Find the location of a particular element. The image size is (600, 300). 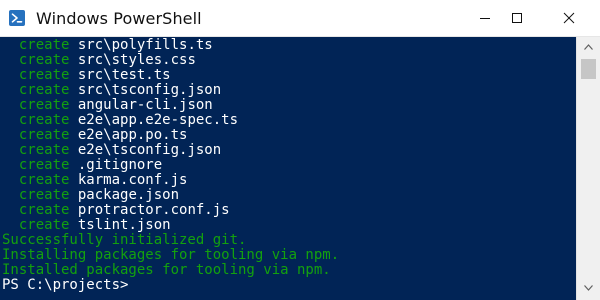

title-bar: Windows PowerShell is located at coordinates (300, 18).